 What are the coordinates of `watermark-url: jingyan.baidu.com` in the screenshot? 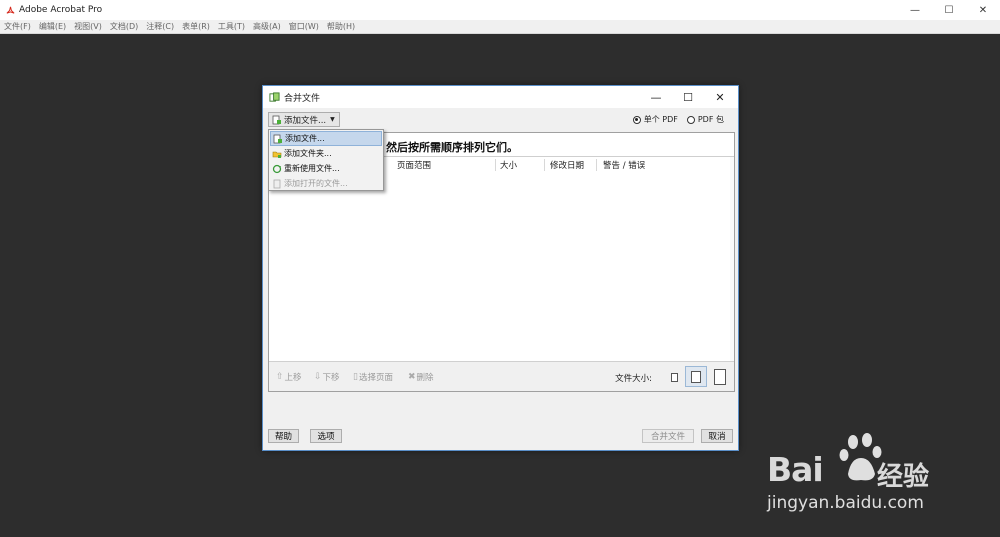 It's located at (845, 503).